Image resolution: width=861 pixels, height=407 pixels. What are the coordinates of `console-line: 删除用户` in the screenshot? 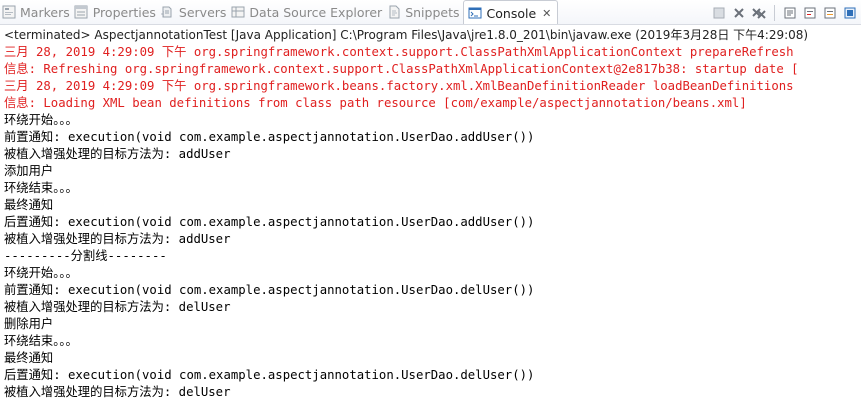 It's located at (29, 324).